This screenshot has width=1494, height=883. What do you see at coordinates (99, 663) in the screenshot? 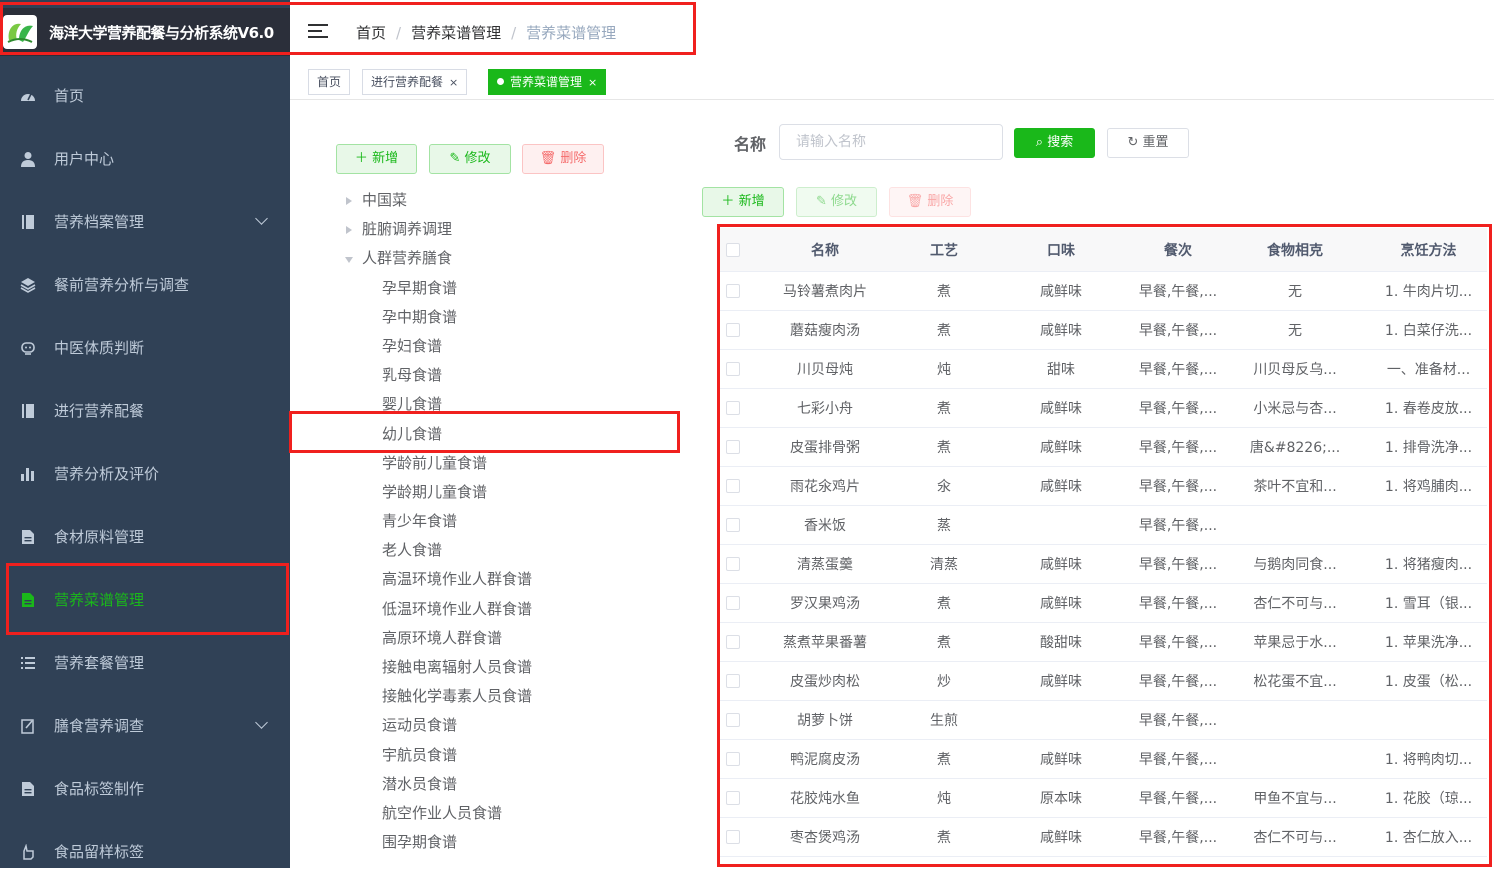
I see `sidebar-item-label: 营养套餐管理` at bounding box center [99, 663].